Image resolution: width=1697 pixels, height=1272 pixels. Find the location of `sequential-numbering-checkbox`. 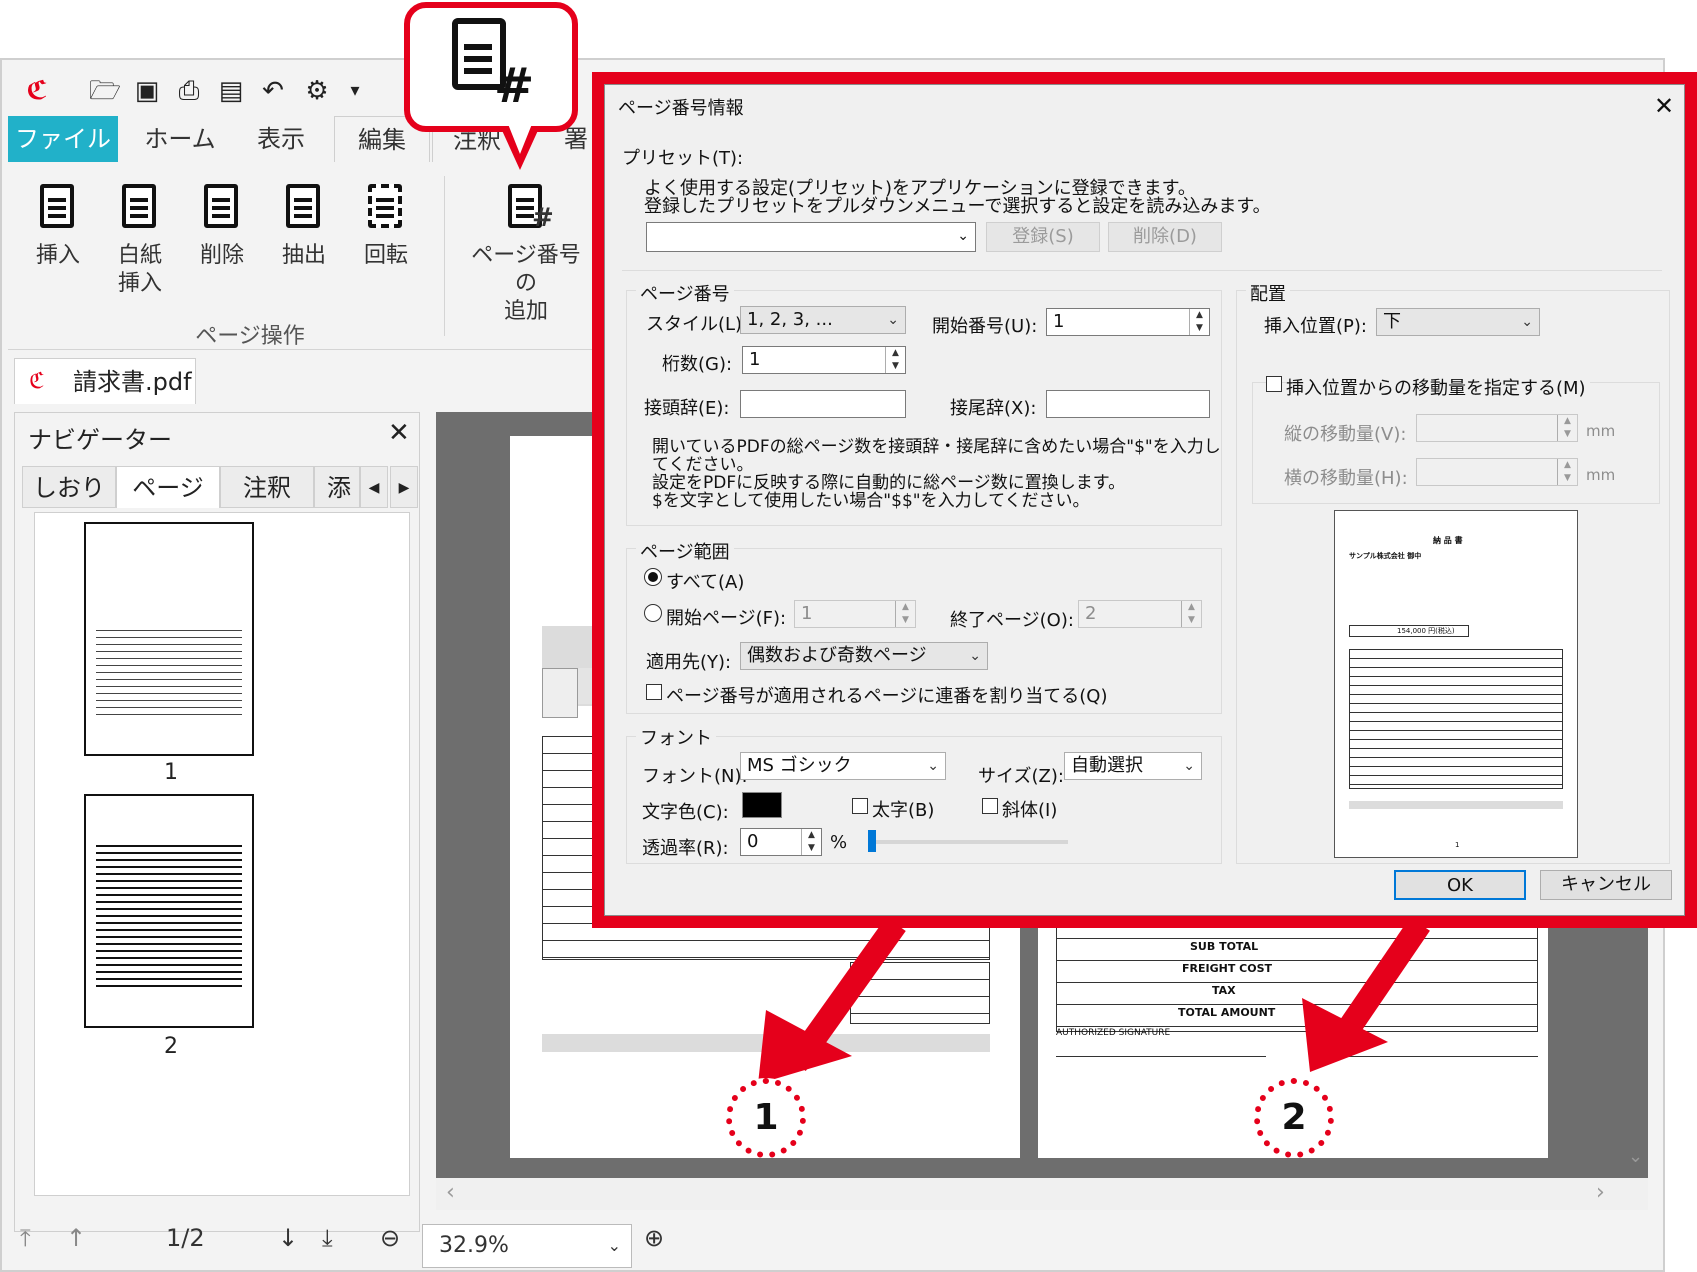

sequential-numbering-checkbox is located at coordinates (654, 692).